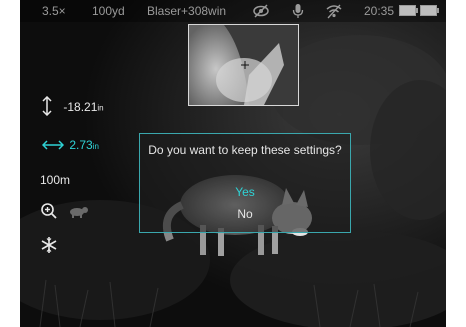 The width and height of the screenshot is (466, 327). Describe the element at coordinates (54, 11) in the screenshot. I see `zoom-level: 3.5×` at that location.